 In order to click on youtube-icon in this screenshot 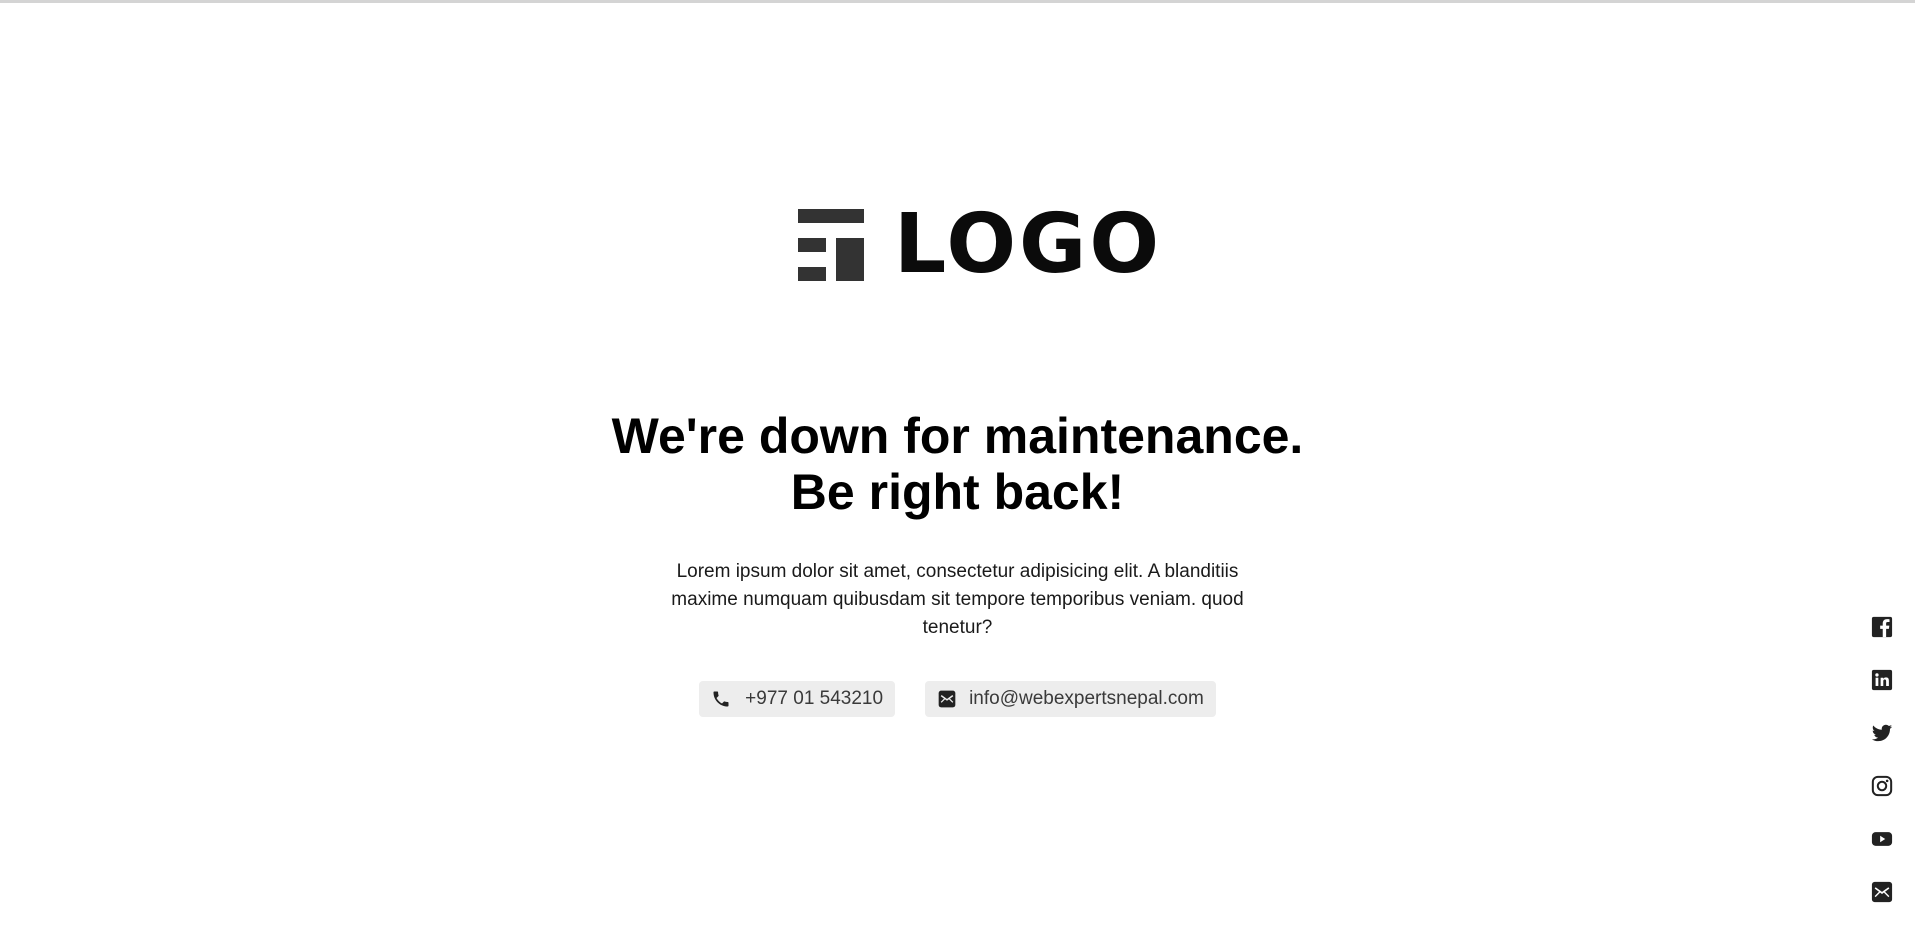, I will do `click(1882, 839)`.